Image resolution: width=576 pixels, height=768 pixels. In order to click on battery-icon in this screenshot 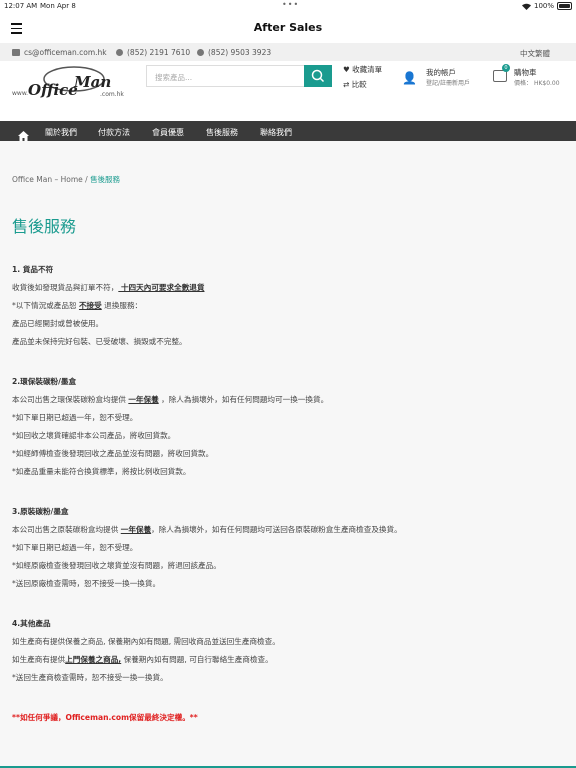, I will do `click(564, 6)`.